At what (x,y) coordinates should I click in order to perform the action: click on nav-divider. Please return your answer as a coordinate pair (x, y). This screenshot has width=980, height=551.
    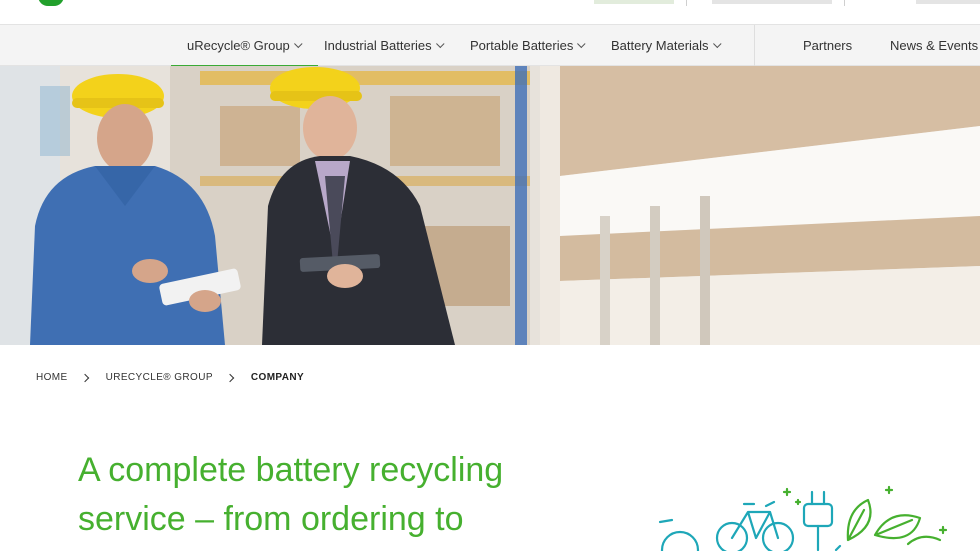
    Looking at the image, I should click on (754, 45).